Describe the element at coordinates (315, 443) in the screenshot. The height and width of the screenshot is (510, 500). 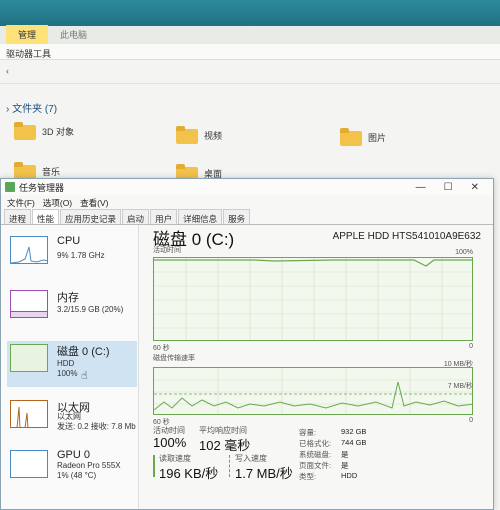
I see `prop-formatted-label: 已格式化:` at that location.